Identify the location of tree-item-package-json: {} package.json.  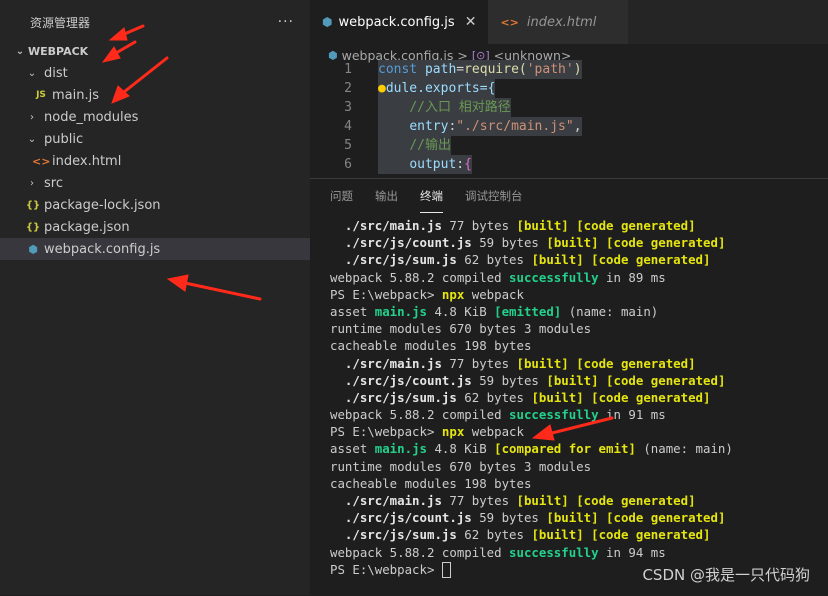
(155, 227).